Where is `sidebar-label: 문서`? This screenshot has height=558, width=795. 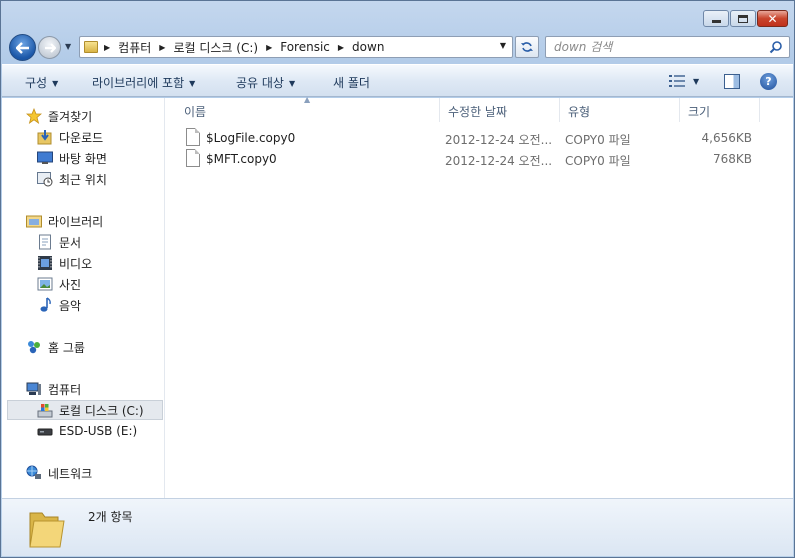 sidebar-label: 문서 is located at coordinates (70, 242).